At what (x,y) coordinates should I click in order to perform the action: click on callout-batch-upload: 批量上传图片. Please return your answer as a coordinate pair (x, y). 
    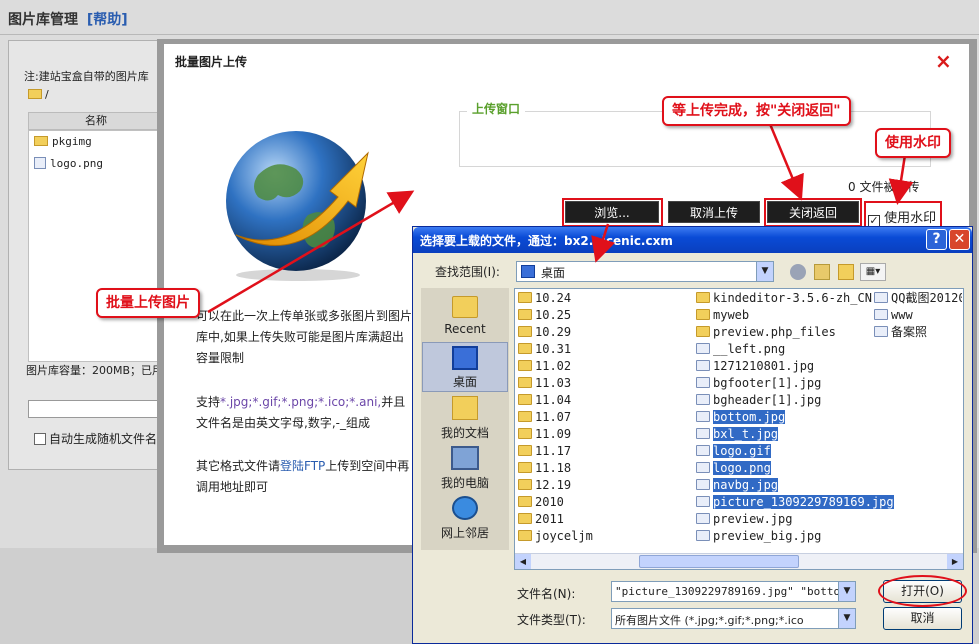
    Looking at the image, I should click on (148, 303).